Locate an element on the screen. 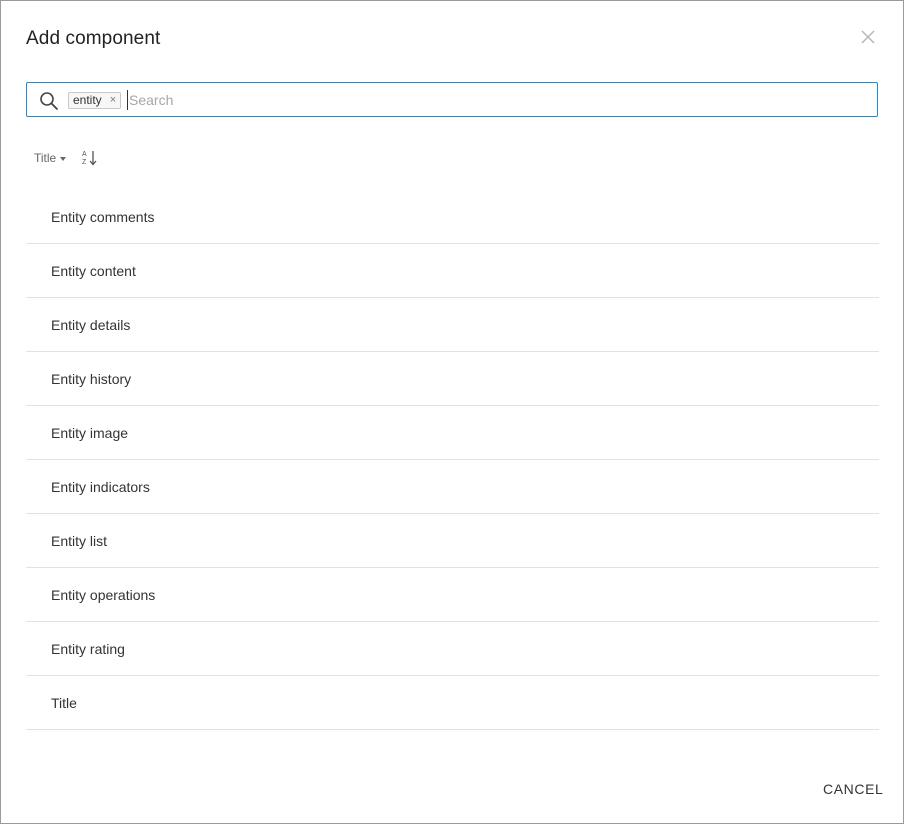 Image resolution: width=904 pixels, height=824 pixels. list-item-label: Entity details is located at coordinates (91, 324).